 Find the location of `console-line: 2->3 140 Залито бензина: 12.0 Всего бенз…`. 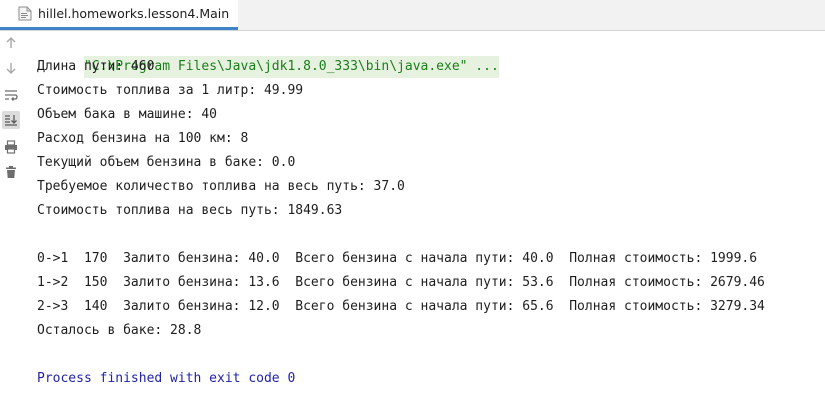

console-line: 2->3 140 Залито бензина: 12.0 Всего бенз… is located at coordinates (401, 306).